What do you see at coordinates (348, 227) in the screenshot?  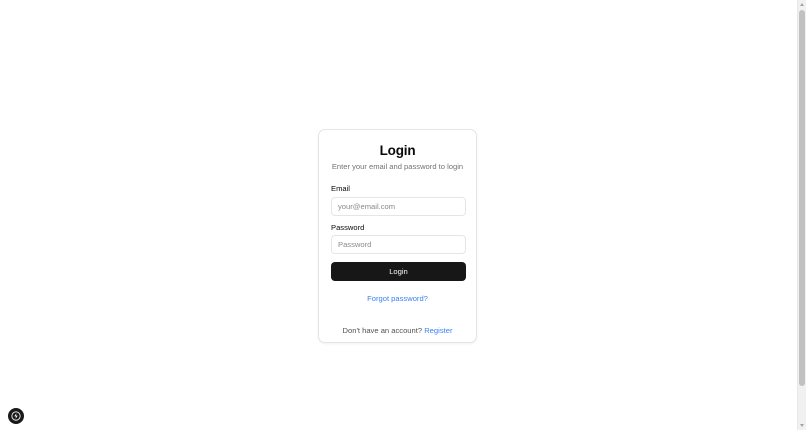 I see `password-label: Password` at bounding box center [348, 227].